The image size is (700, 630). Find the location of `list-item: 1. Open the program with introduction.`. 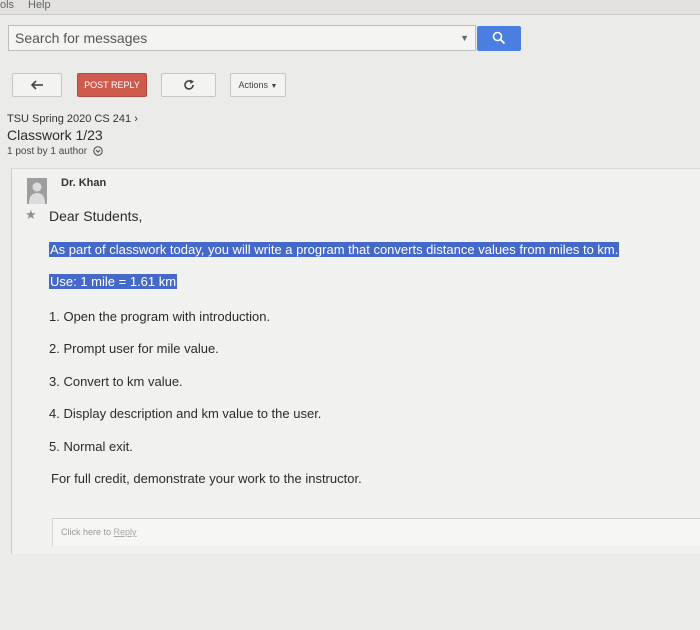

list-item: 1. Open the program with introduction. is located at coordinates (160, 316).